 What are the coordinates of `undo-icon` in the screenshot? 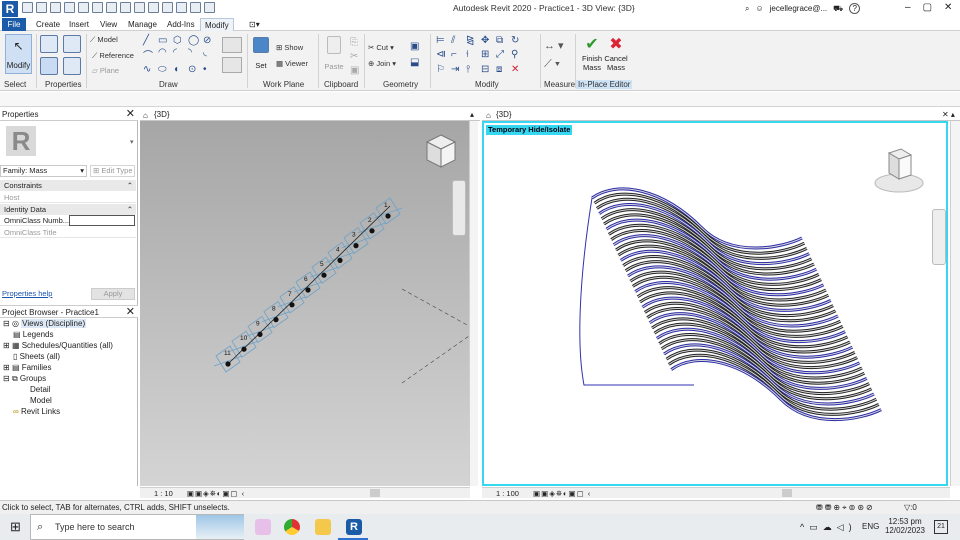 It's located at (69, 7).